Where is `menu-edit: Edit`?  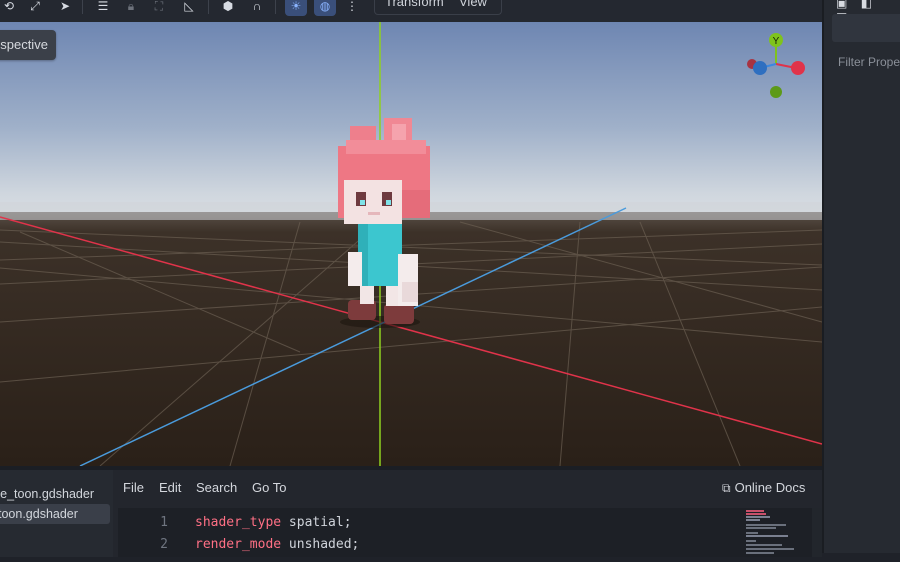 menu-edit: Edit is located at coordinates (170, 487).